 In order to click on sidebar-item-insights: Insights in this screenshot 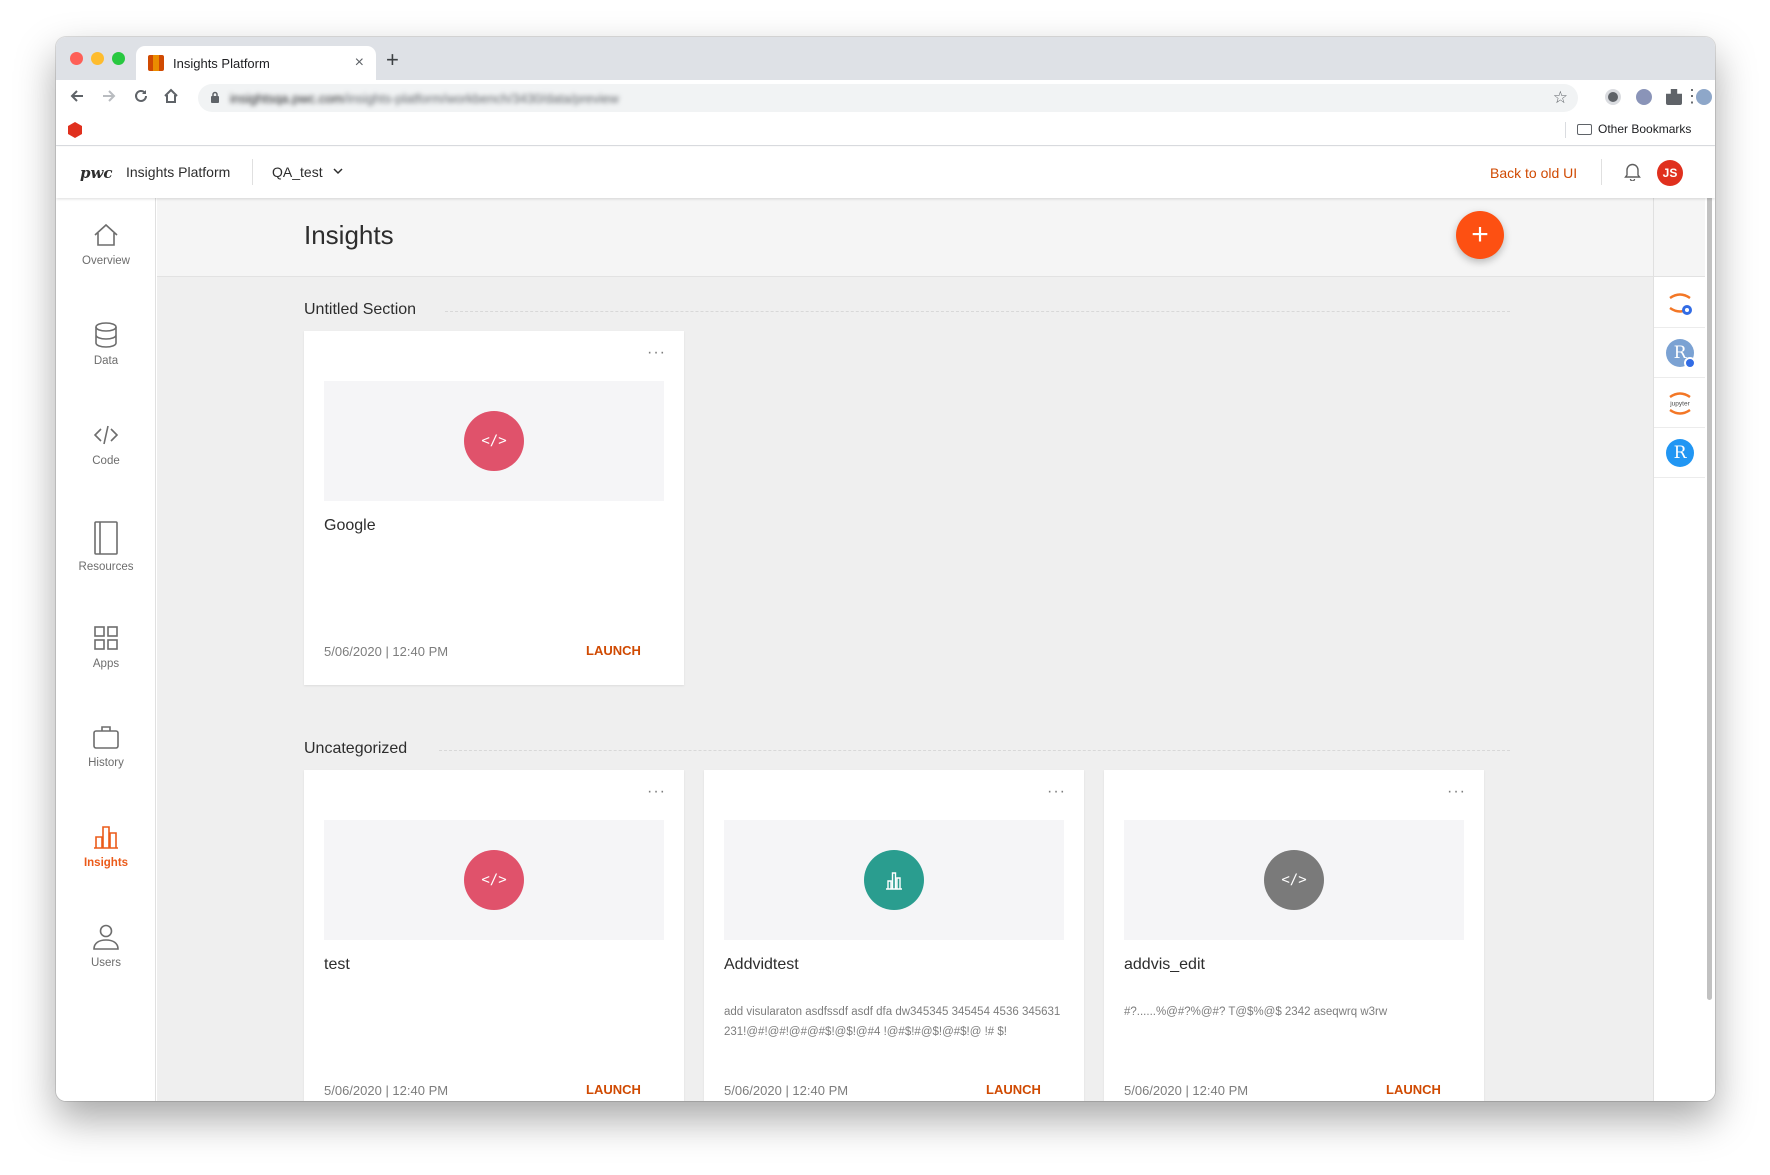, I will do `click(106, 845)`.